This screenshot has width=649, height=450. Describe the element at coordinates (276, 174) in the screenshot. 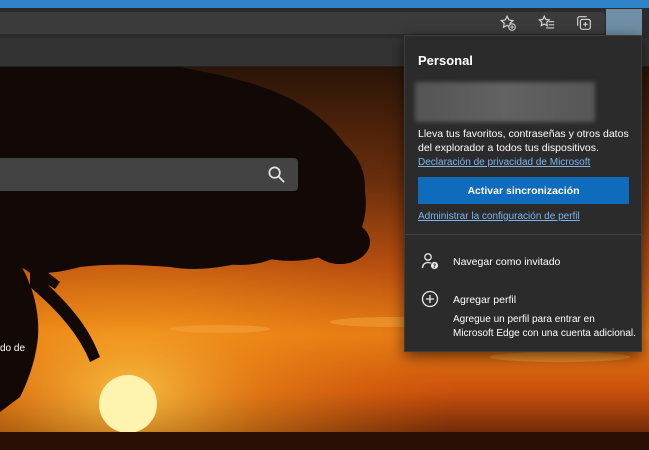

I see `search-icon` at that location.